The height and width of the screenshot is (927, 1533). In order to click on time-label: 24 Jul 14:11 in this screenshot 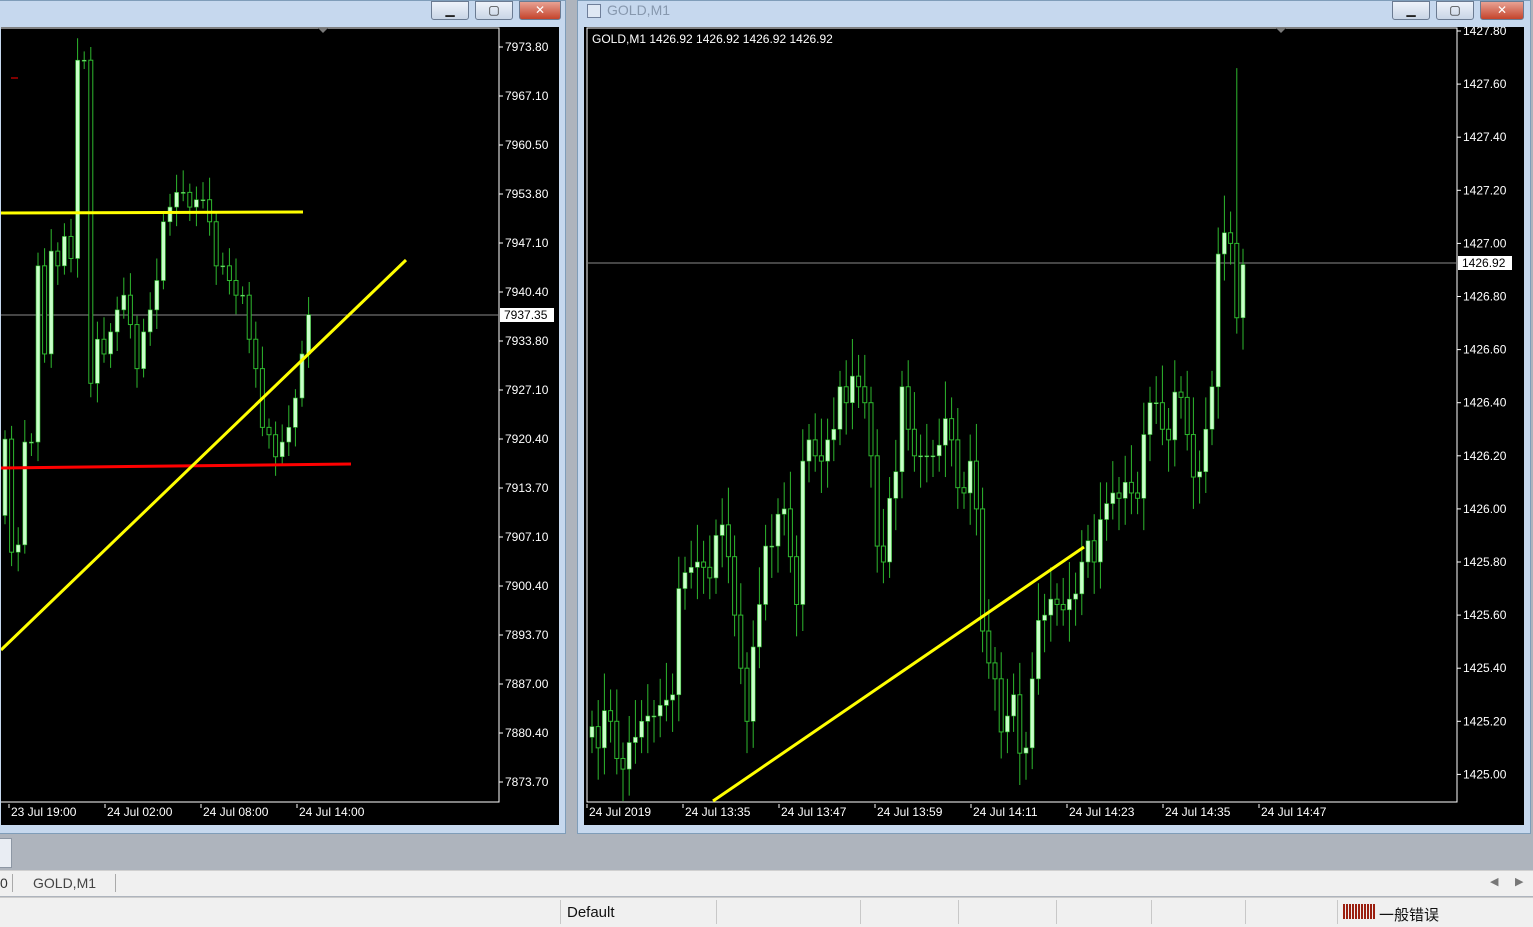, I will do `click(1005, 812)`.